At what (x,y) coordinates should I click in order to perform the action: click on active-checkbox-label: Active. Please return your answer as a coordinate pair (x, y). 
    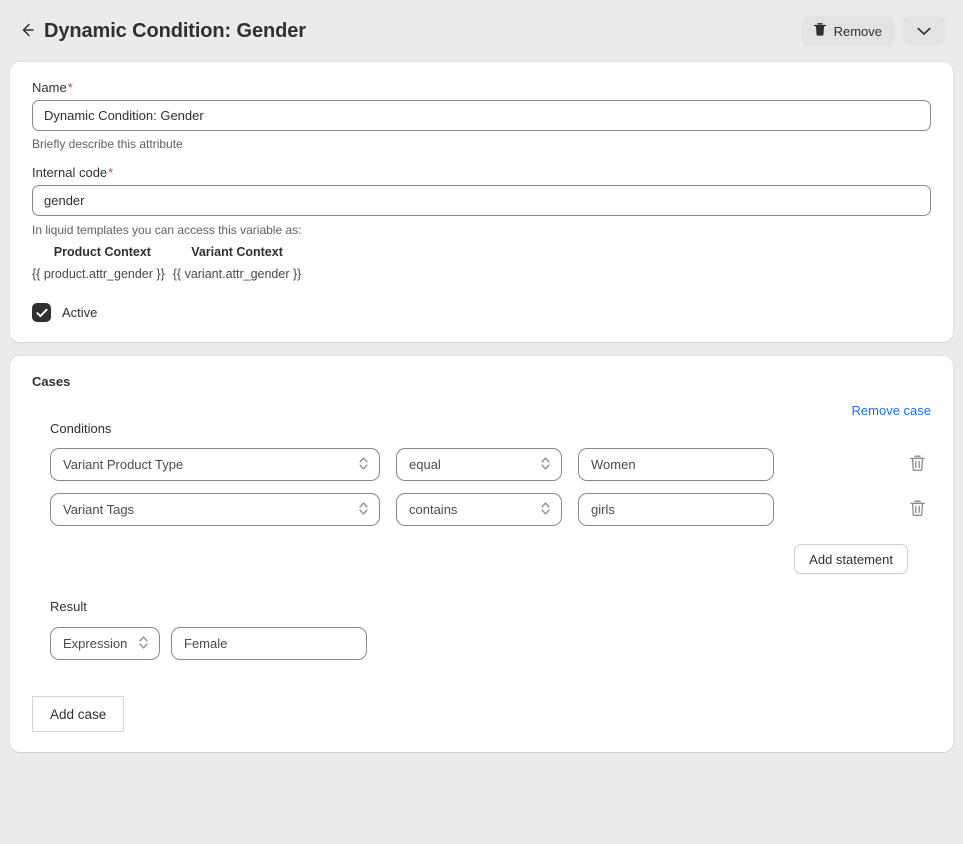
    Looking at the image, I should click on (80, 312).